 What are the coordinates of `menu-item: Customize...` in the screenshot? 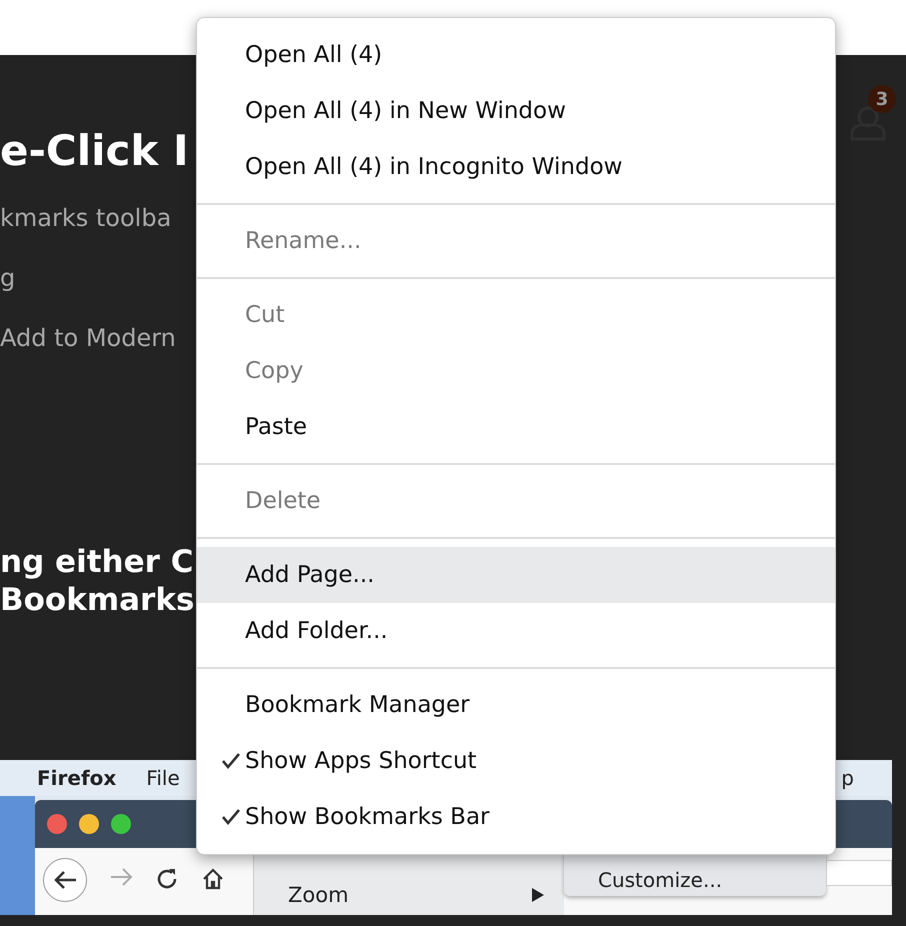 It's located at (643, 882).